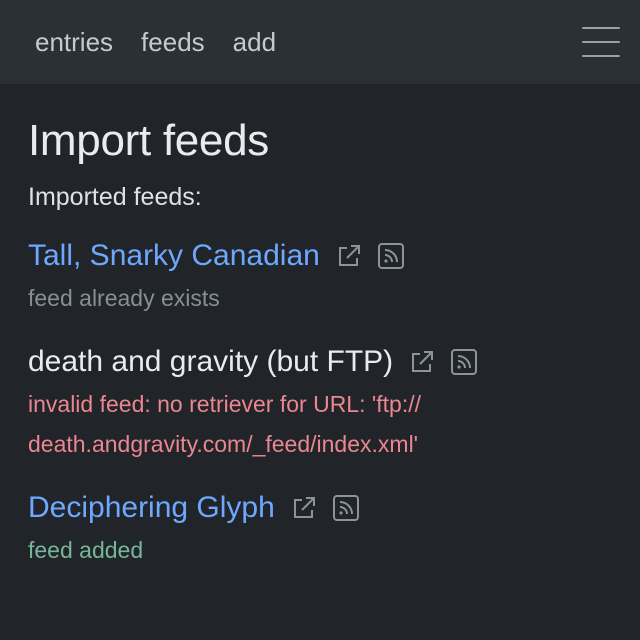 The image size is (640, 640). What do you see at coordinates (74, 42) in the screenshot?
I see `nav-link-entries: entries` at bounding box center [74, 42].